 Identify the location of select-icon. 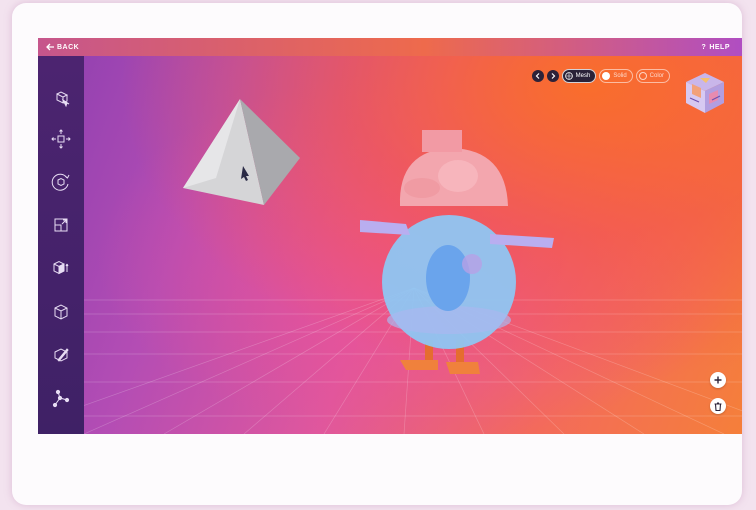
(63, 99).